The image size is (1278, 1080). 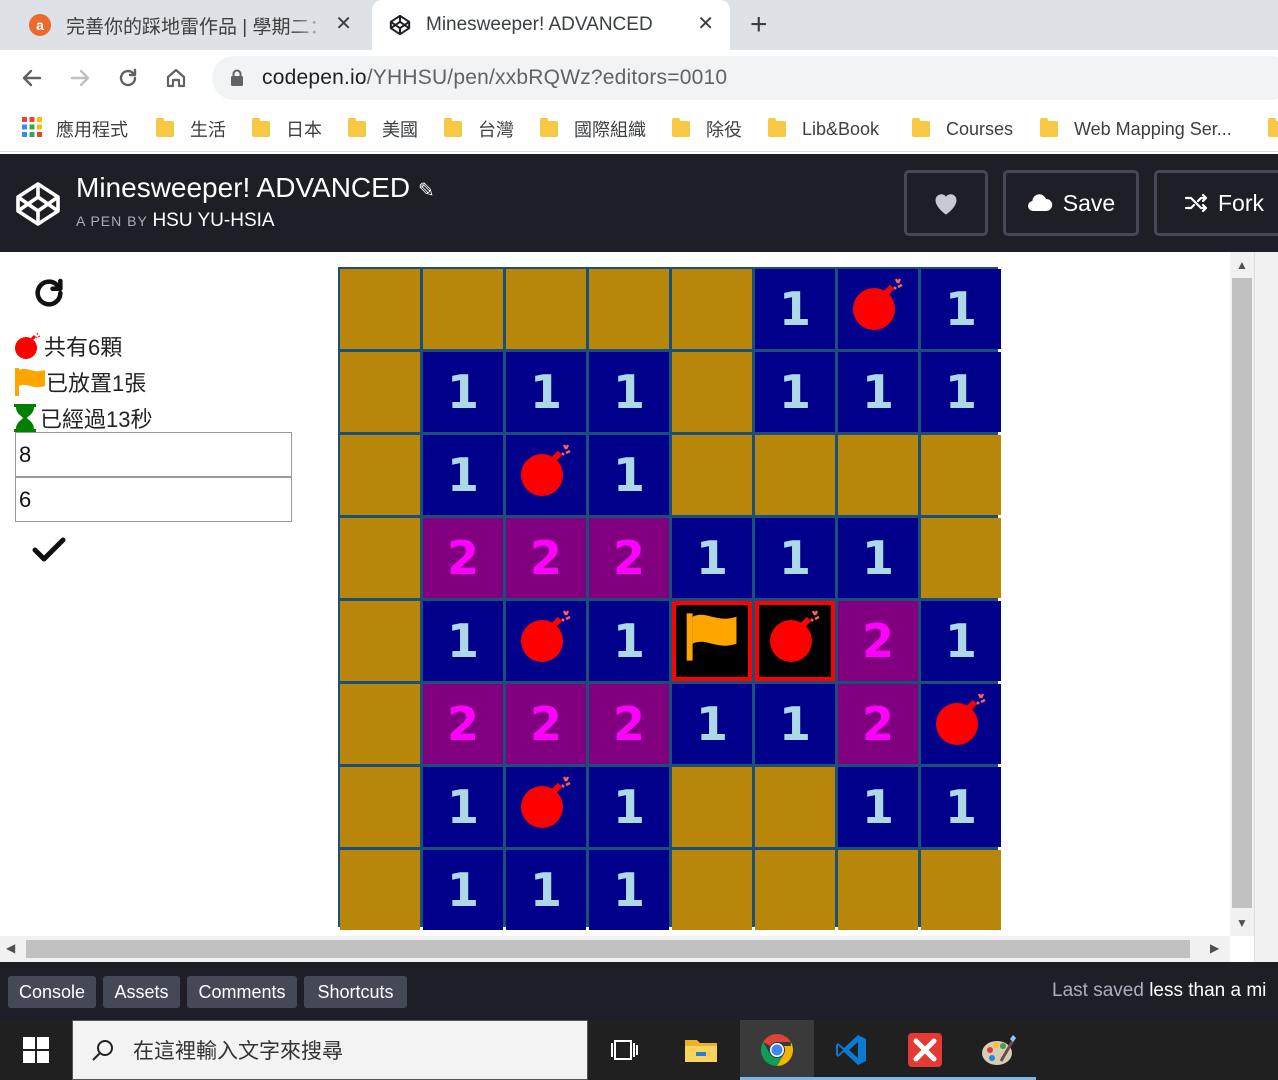 What do you see at coordinates (198, 25) in the screenshot?
I see `tab-inactive: a 完善你的踩地雷作品 | 學期二：Ja ✕` at bounding box center [198, 25].